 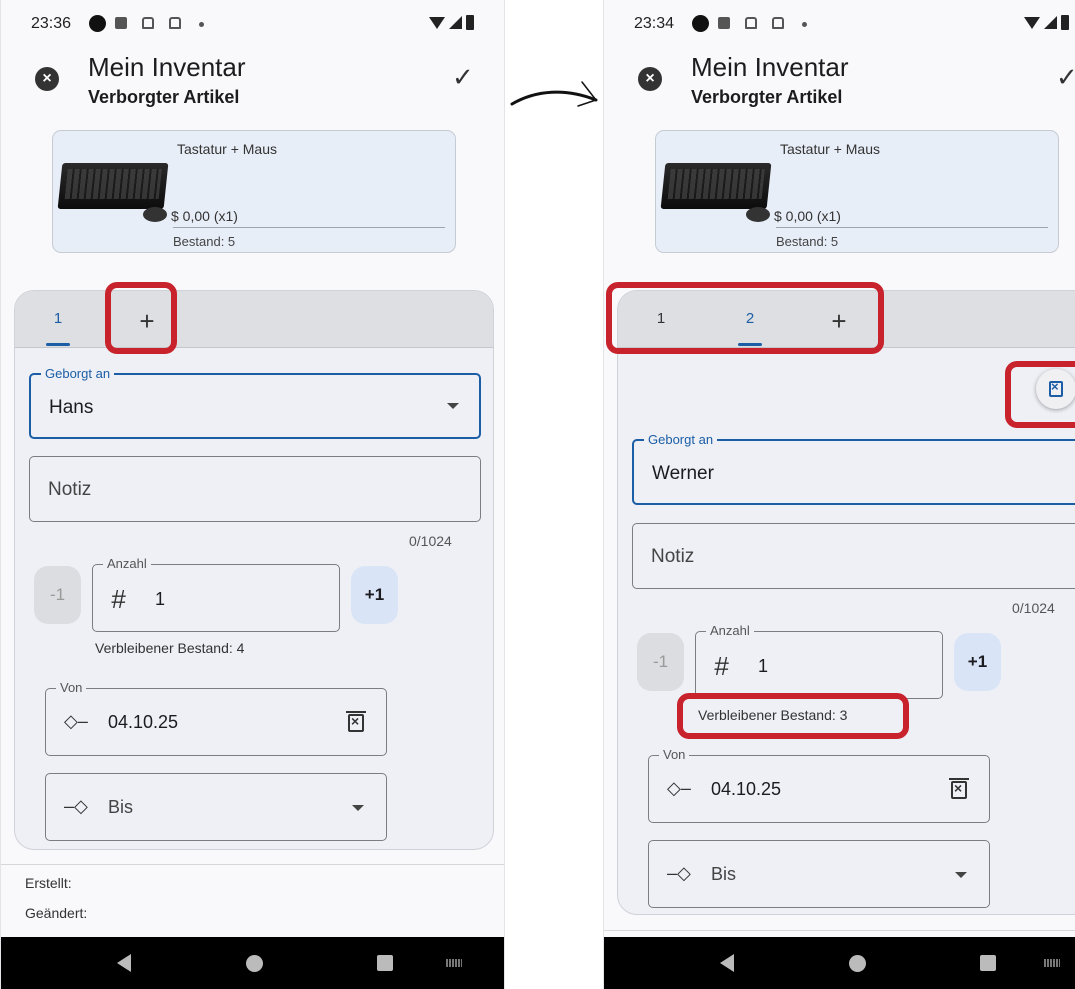 I want to click on remaining-stock: Verbleibener Bestand: 4, so click(x=170, y=648).